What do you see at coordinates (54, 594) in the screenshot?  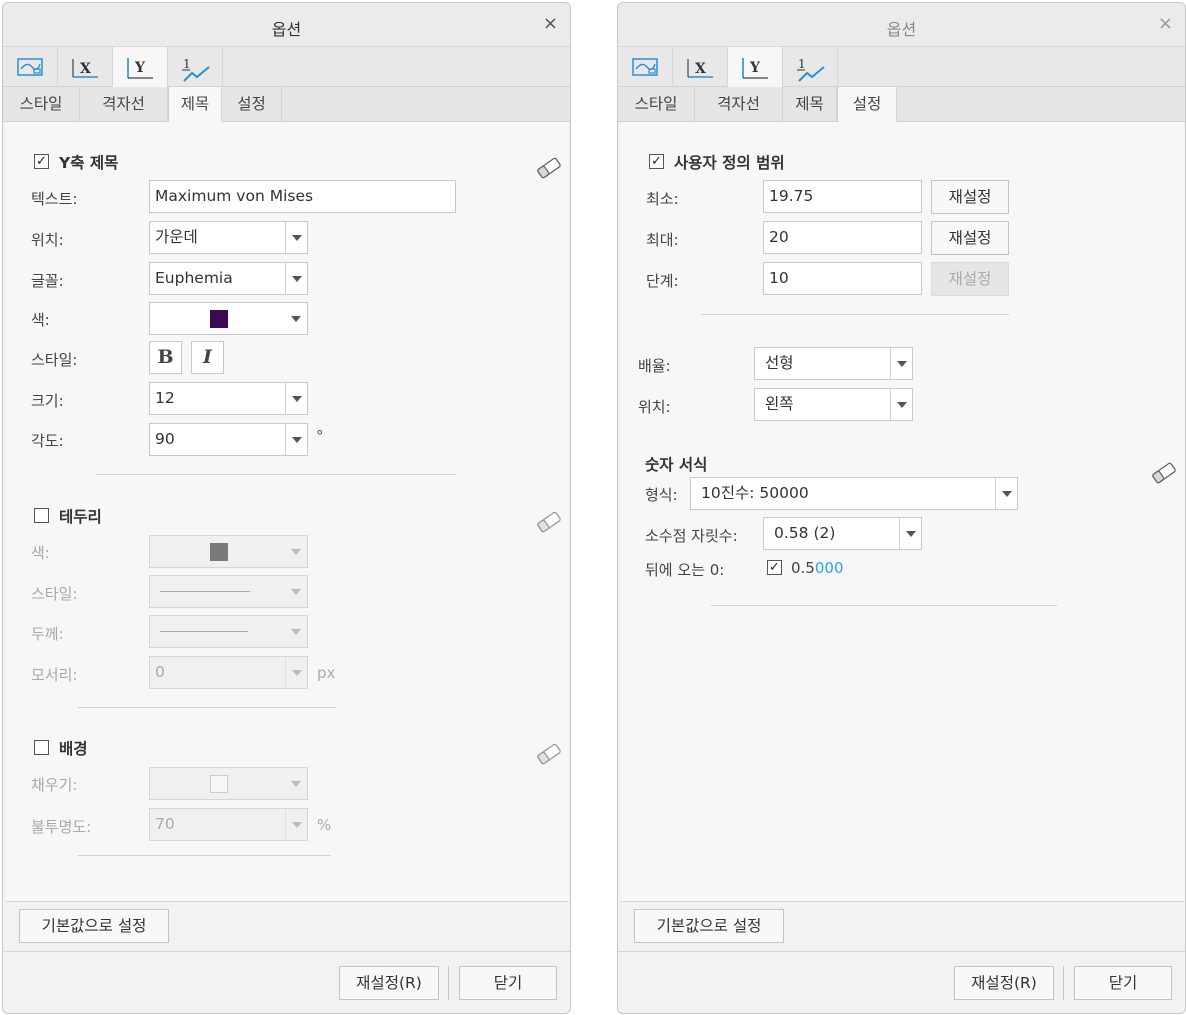 I see `border-style-label: 스타일:` at bounding box center [54, 594].